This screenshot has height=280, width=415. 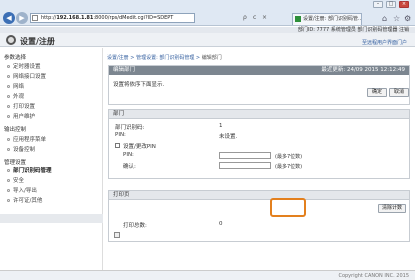 What do you see at coordinates (15, 96) in the screenshot?
I see `sidebar-item-appearance: 外观` at bounding box center [15, 96].